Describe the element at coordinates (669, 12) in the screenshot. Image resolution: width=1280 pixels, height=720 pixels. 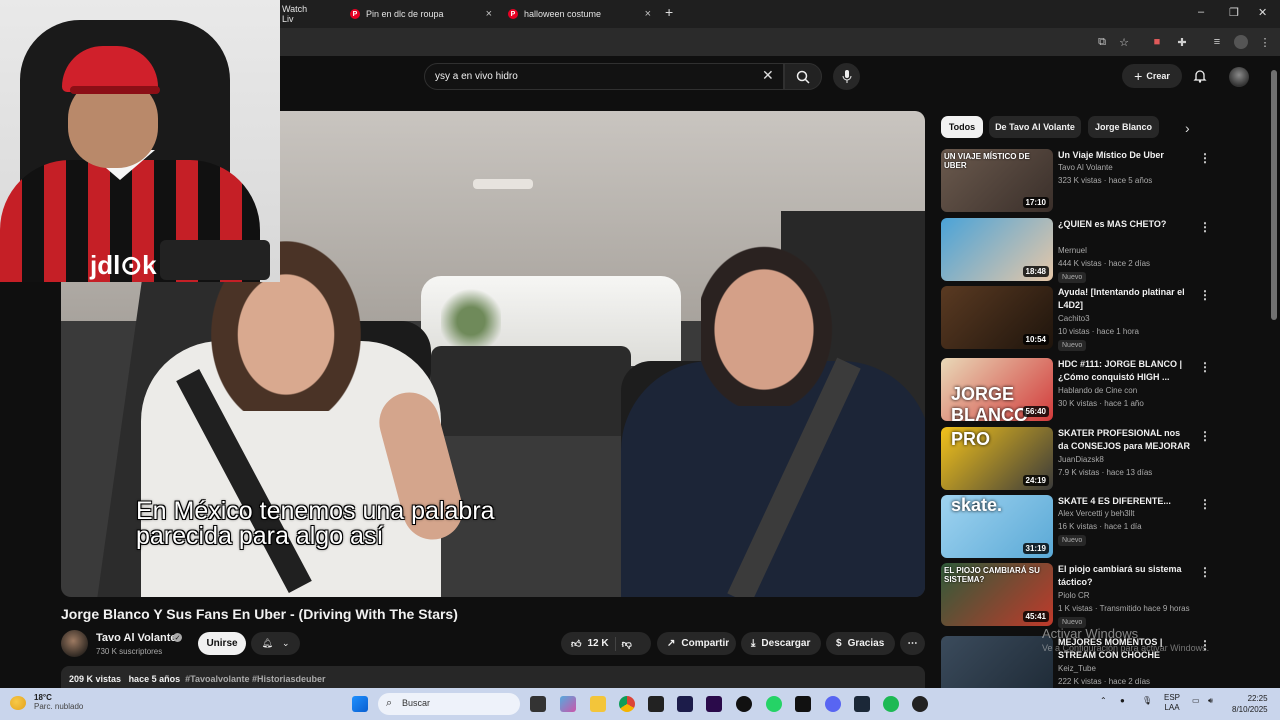
I see `new-tab-button: +` at that location.